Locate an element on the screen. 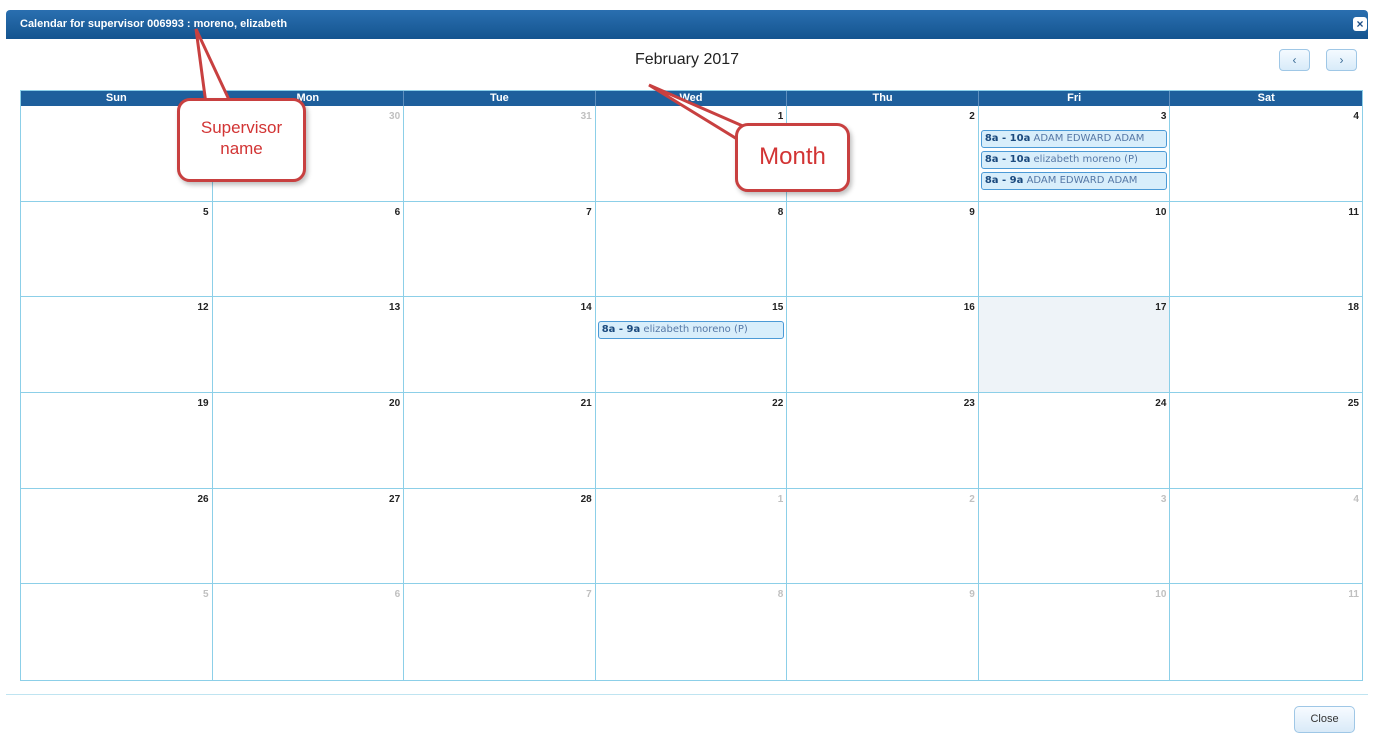 The width and height of the screenshot is (1373, 734). day-cell: 17 is located at coordinates (1074, 345).